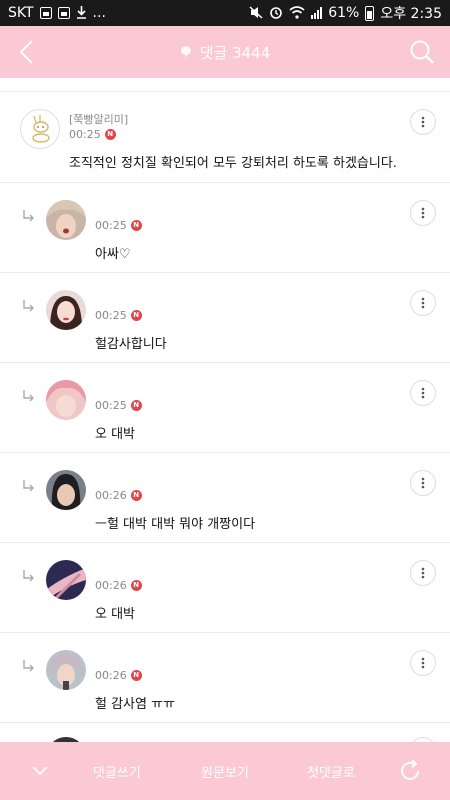  I want to click on carrier-label: SKT, so click(21, 13).